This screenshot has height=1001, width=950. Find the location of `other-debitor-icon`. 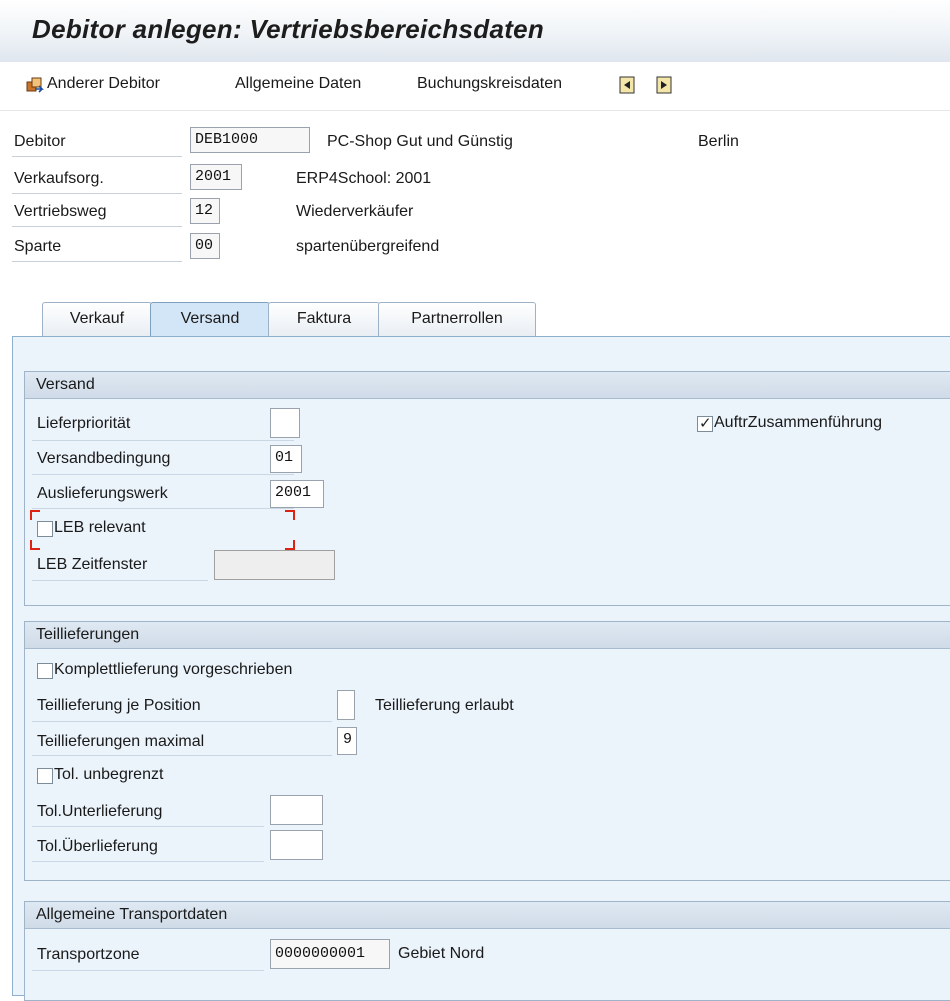

other-debitor-icon is located at coordinates (35, 85).